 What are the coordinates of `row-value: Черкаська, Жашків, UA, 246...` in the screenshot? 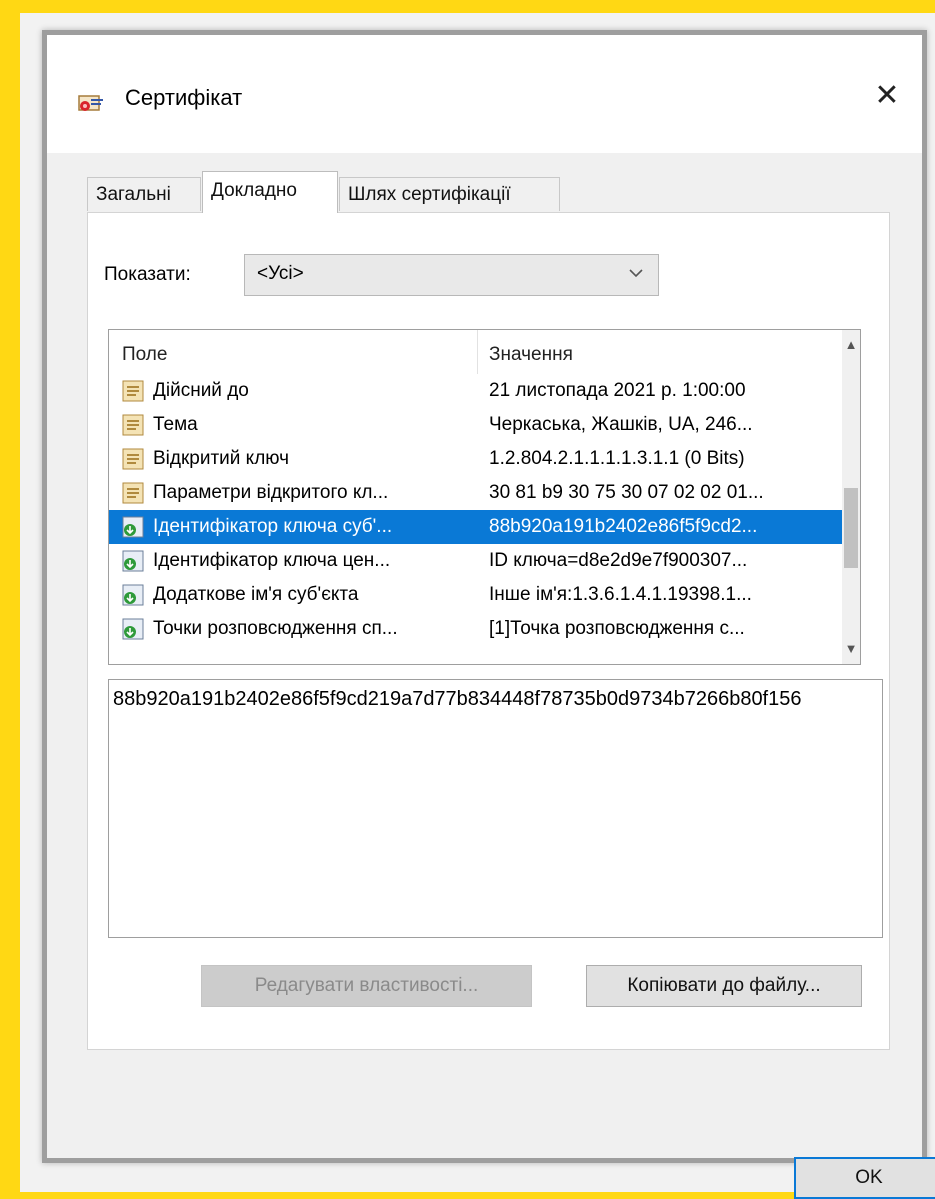 It's located at (621, 424).